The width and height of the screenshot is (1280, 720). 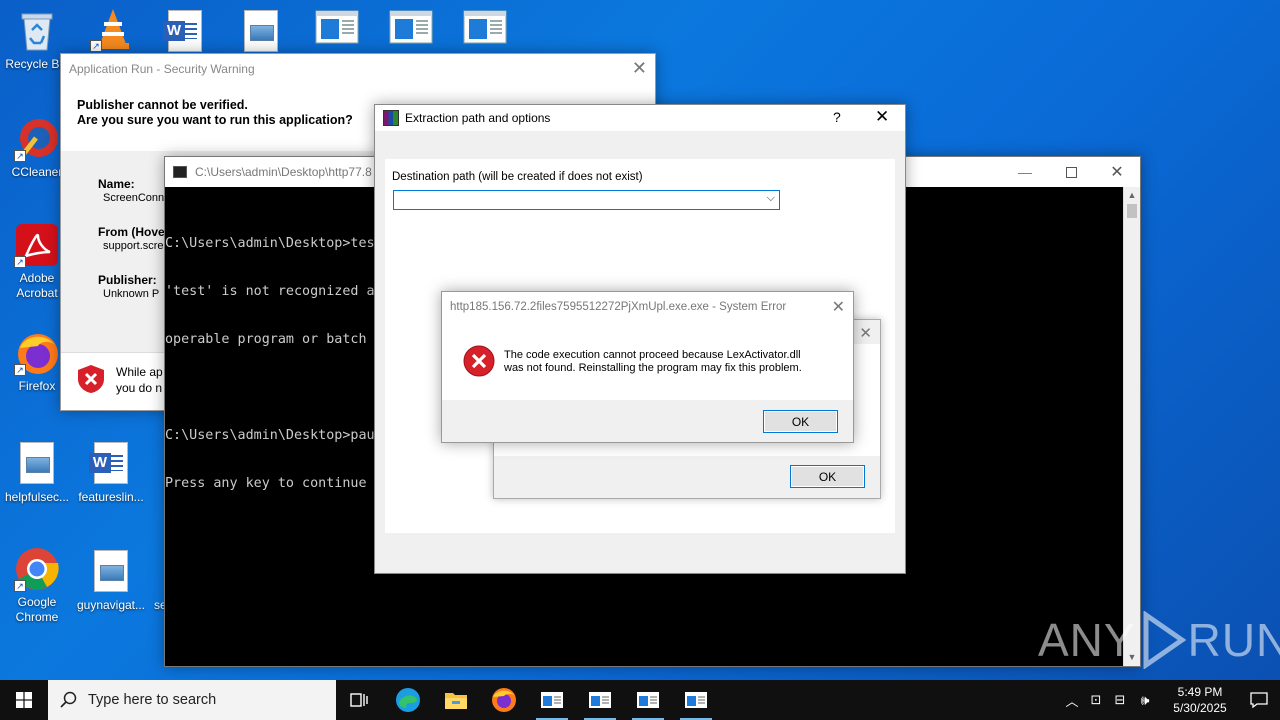 What do you see at coordinates (504, 700) in the screenshot?
I see `taskbar-firefox` at bounding box center [504, 700].